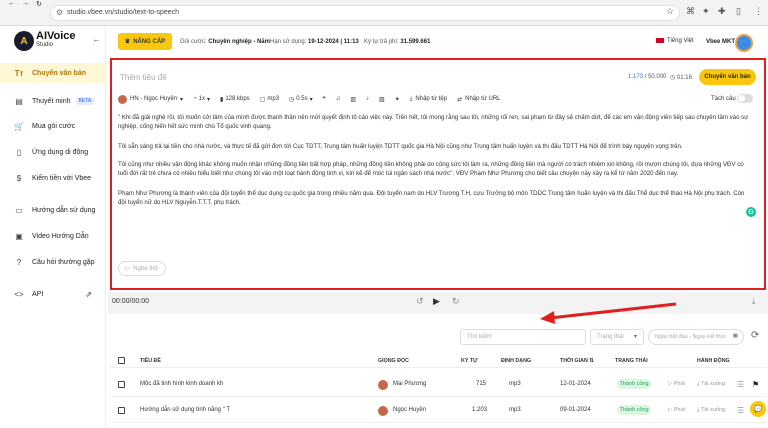  Describe the element at coordinates (722, 11) in the screenshot. I see `puzzle-icon: ✚` at that location.